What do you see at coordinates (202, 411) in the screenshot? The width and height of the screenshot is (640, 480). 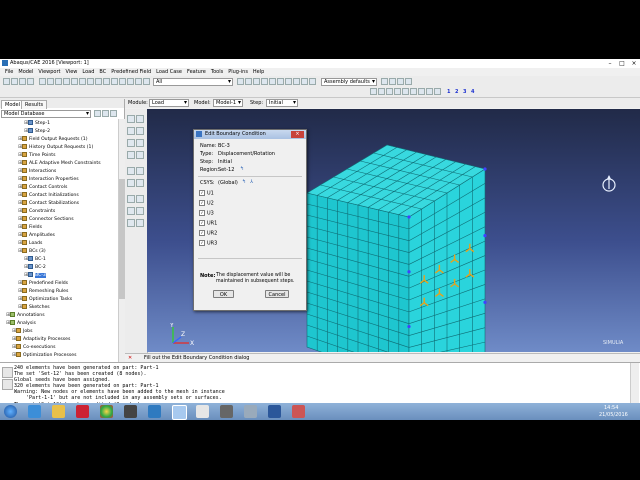 I see `notepad-icon` at bounding box center [202, 411].